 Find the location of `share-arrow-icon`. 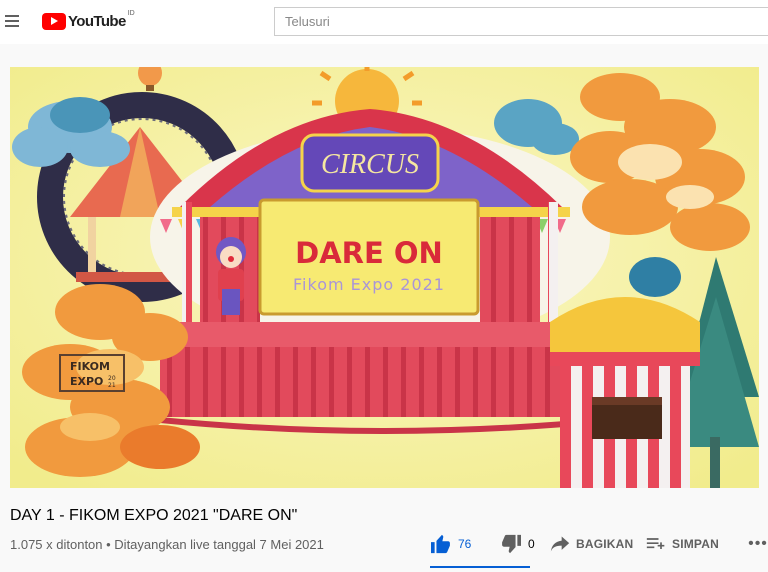

share-arrow-icon is located at coordinates (560, 544).